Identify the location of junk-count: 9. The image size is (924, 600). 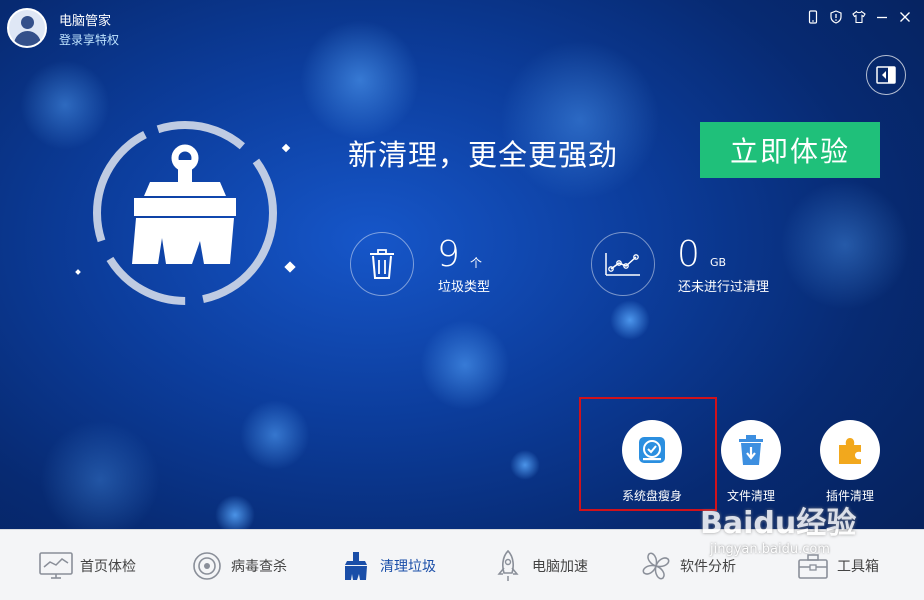
(448, 254).